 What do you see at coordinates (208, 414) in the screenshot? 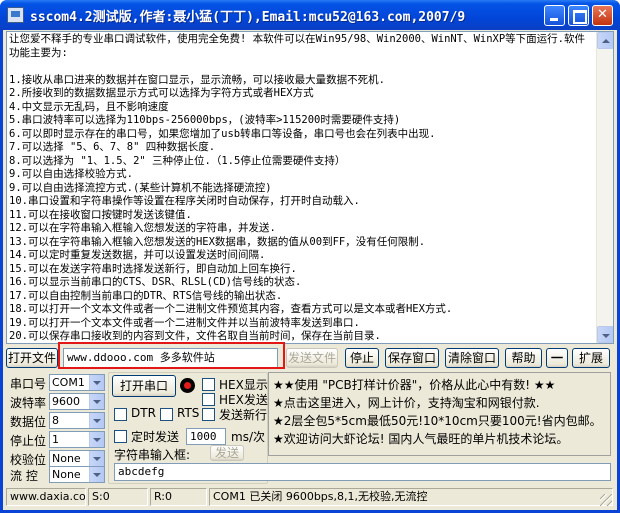
I see `send-newline-checkbox` at bounding box center [208, 414].